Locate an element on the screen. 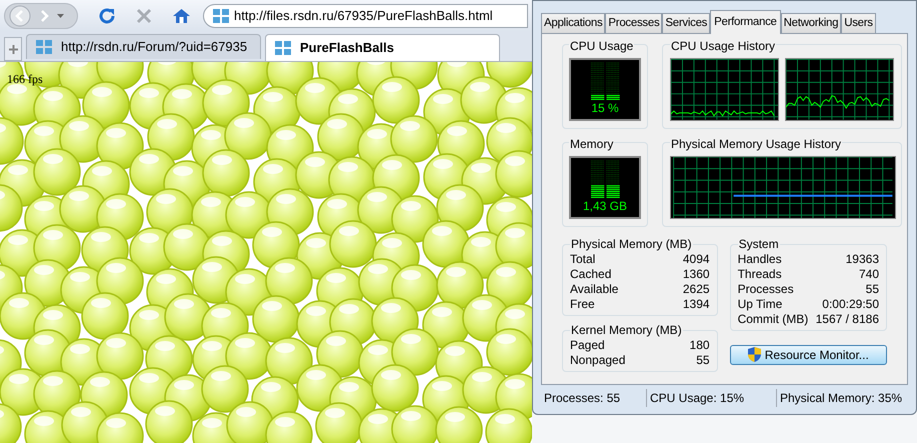  fps-counter: 166 fps is located at coordinates (25, 79).